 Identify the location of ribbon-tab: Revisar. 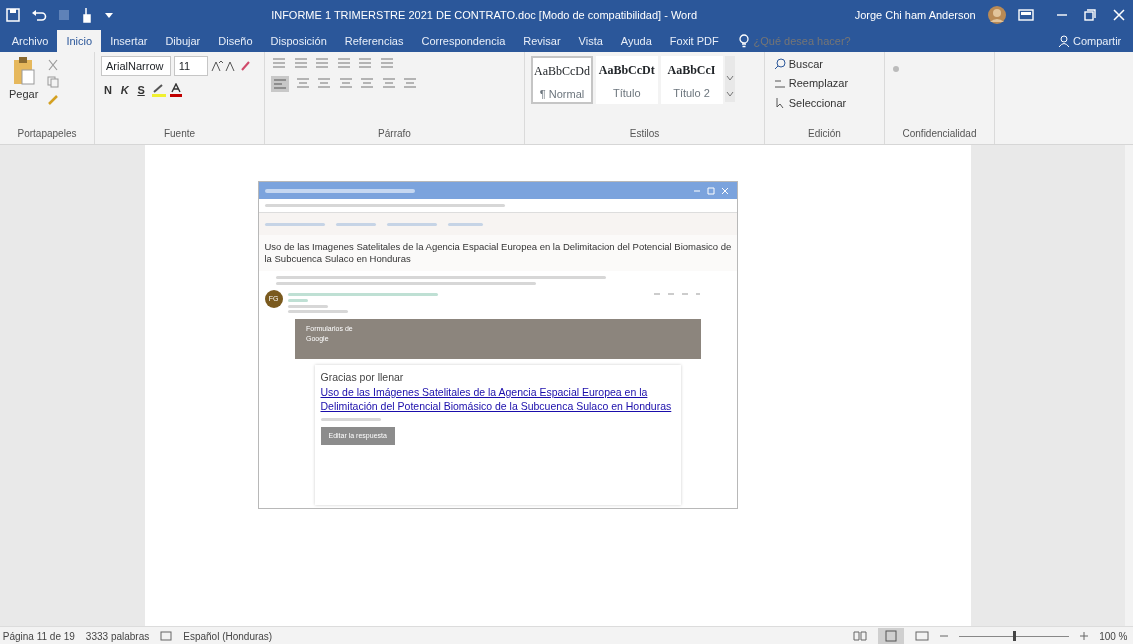
(542, 41).